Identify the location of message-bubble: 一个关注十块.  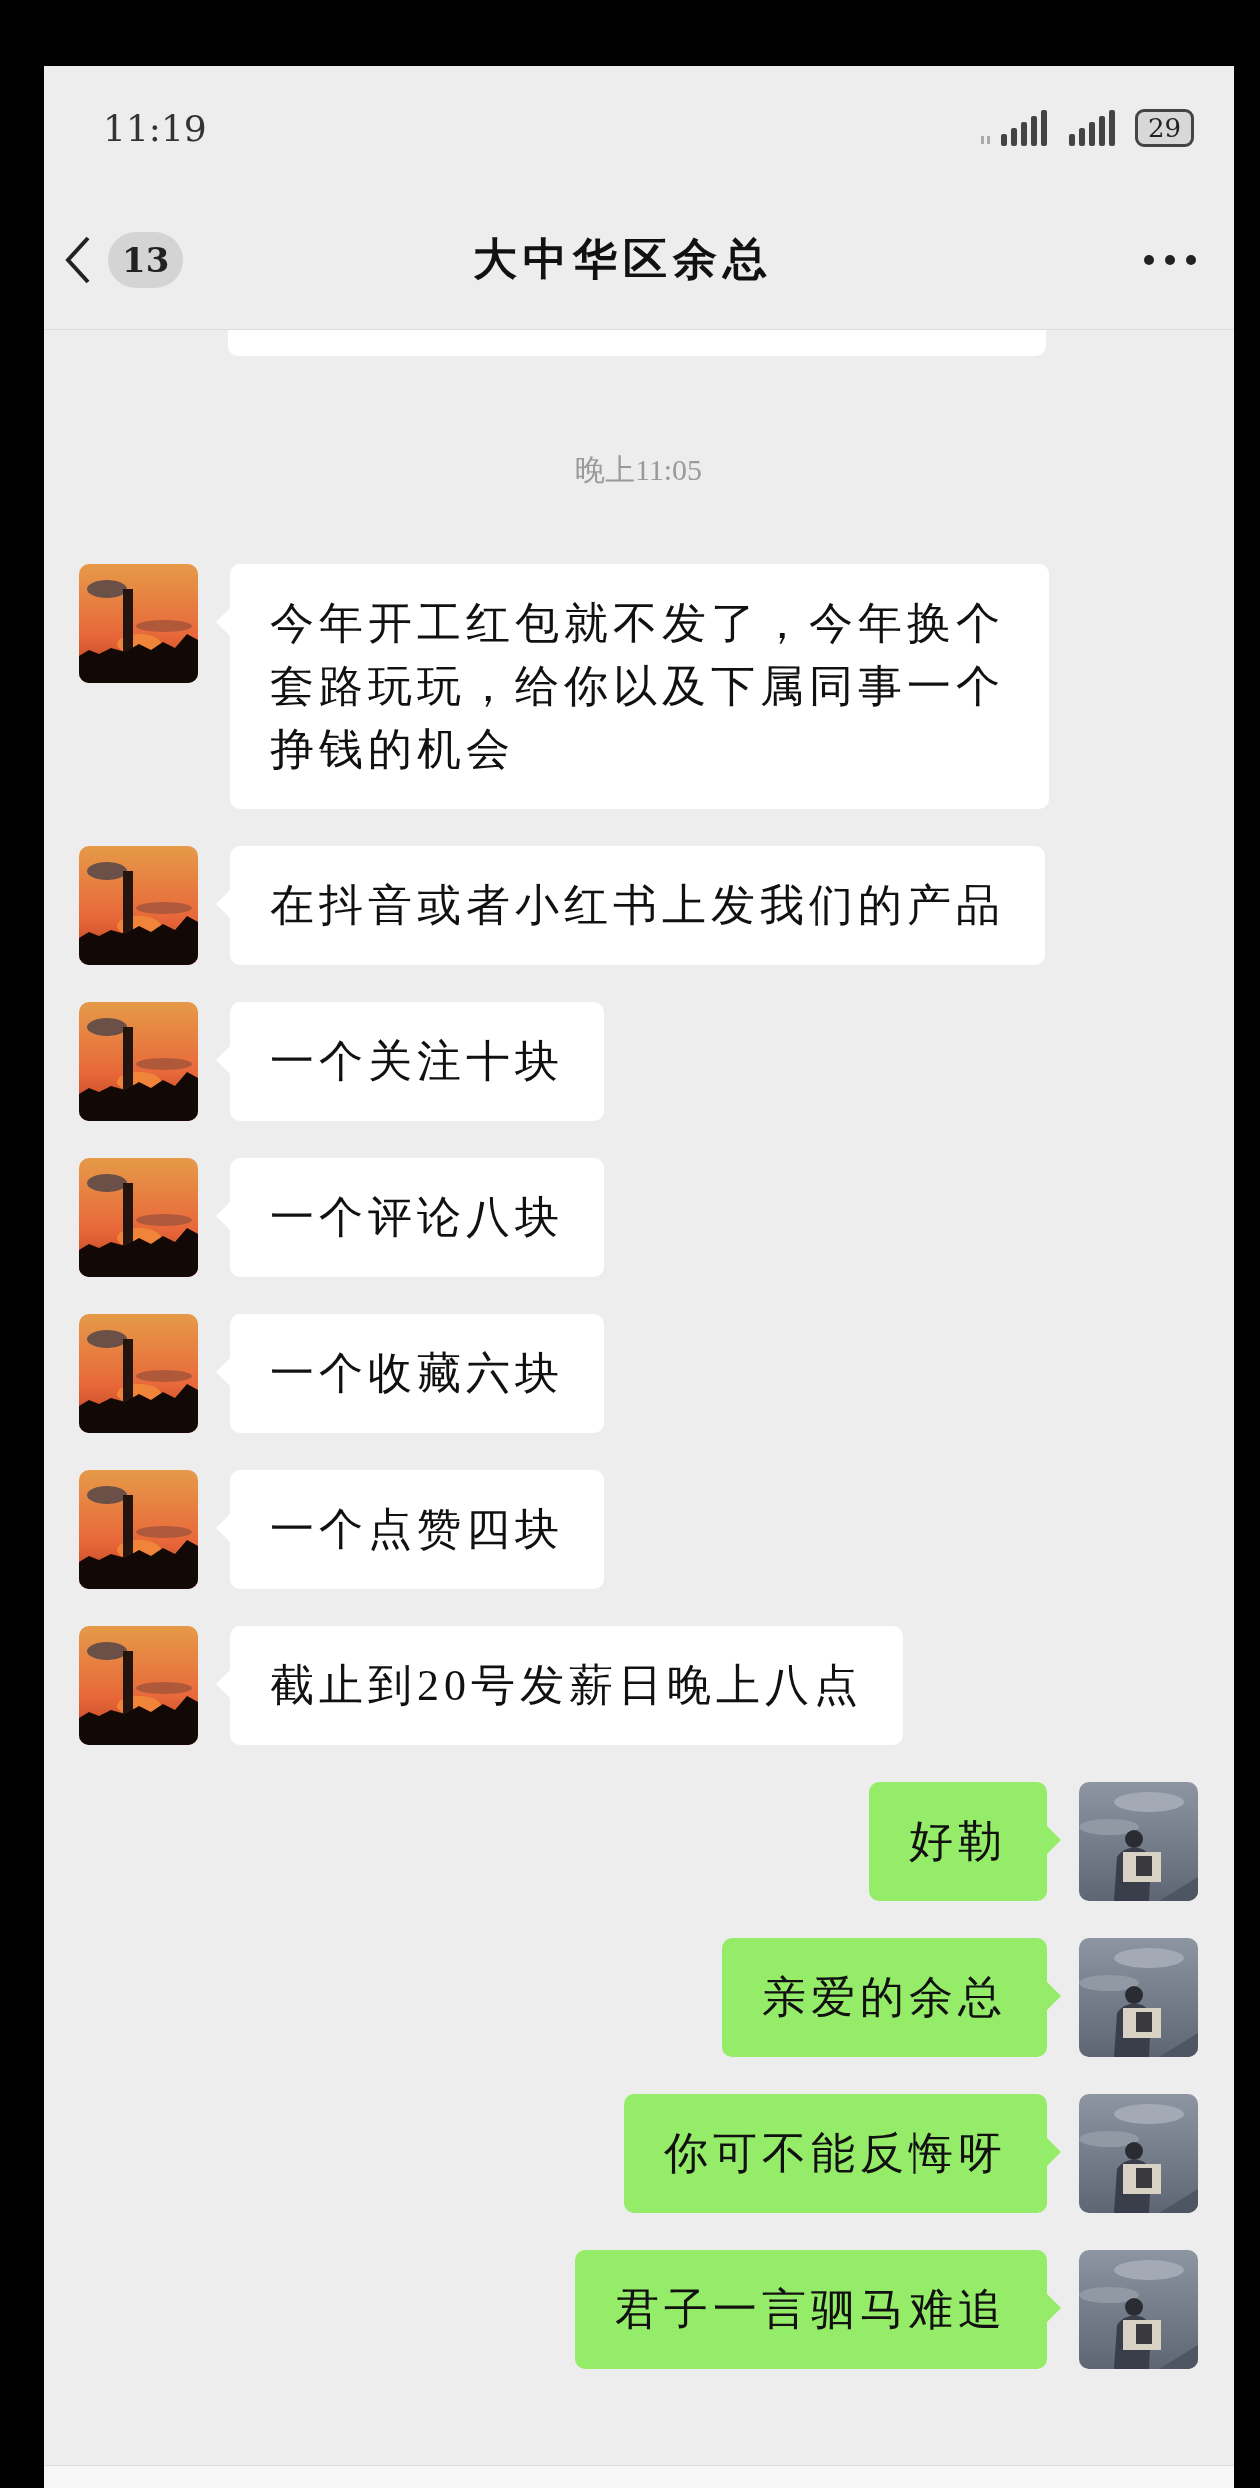
(417, 1061).